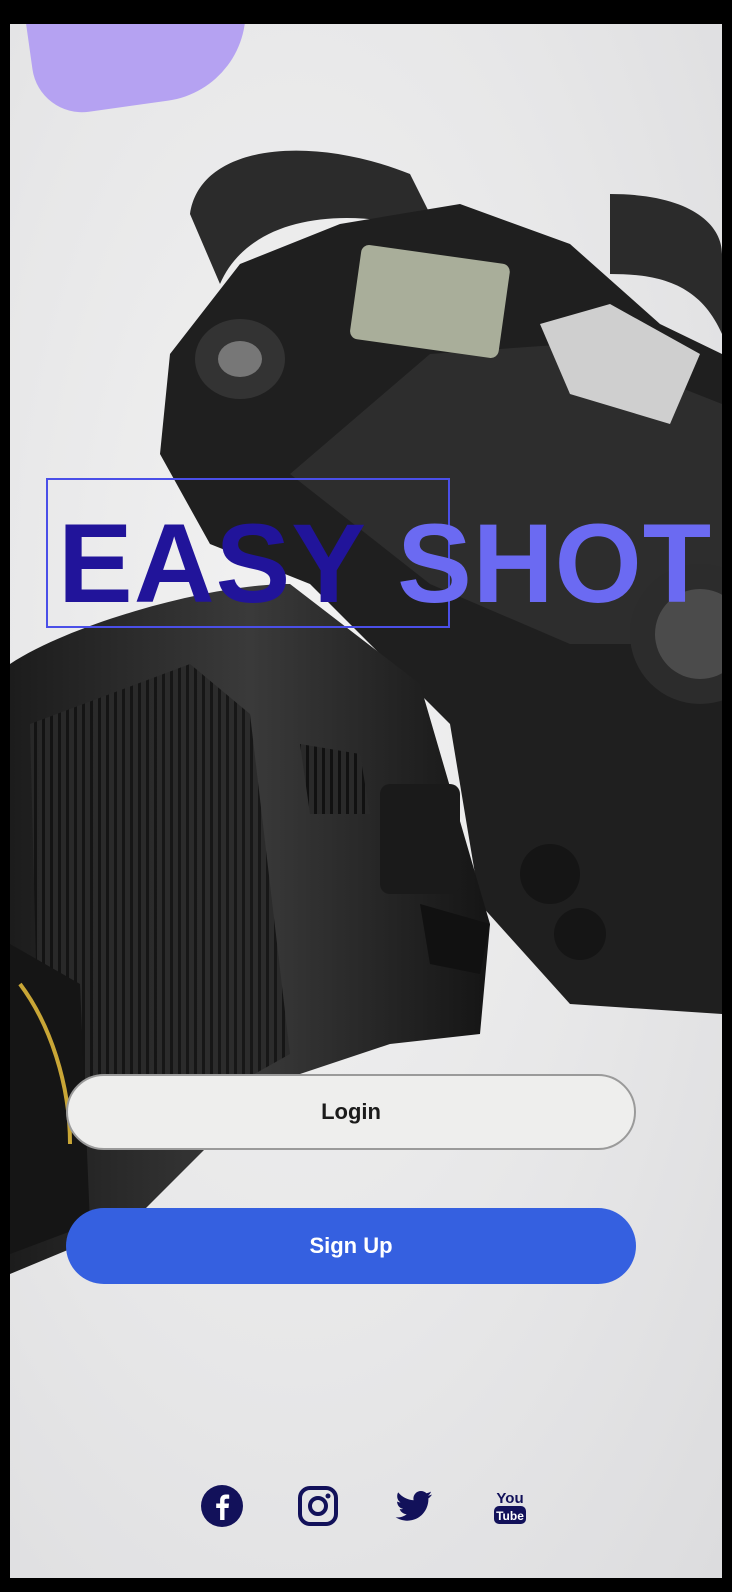 This screenshot has width=732, height=1592. What do you see at coordinates (318, 1506) in the screenshot?
I see `instagram-icon` at bounding box center [318, 1506].